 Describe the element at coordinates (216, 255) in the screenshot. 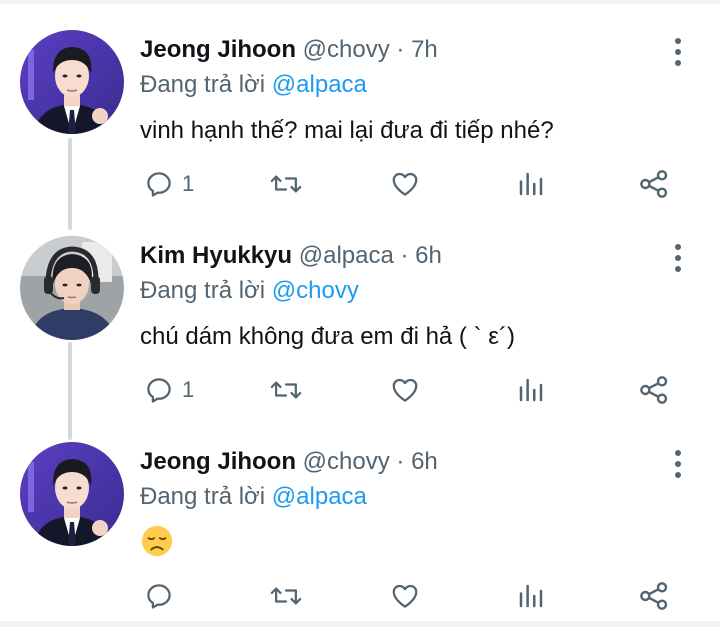

I see `display-name: Kim Hyukkyu` at that location.